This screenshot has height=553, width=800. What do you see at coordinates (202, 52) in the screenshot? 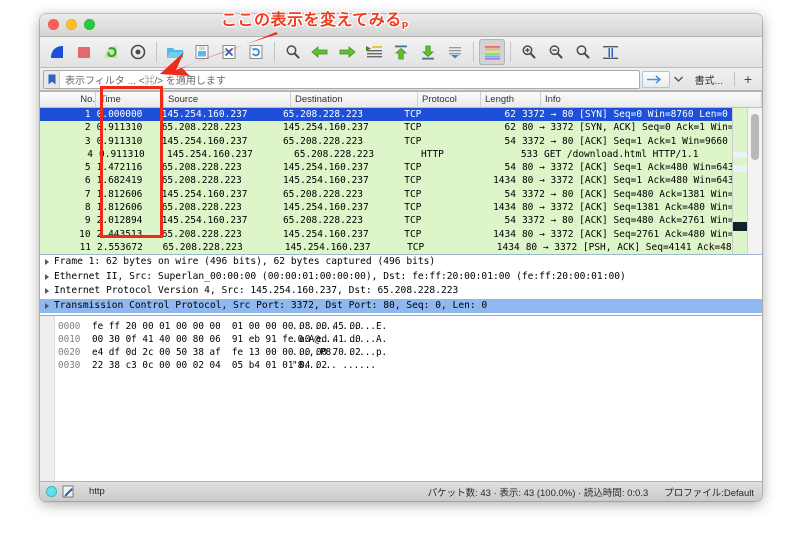
I see `save-file-icon` at bounding box center [202, 52].